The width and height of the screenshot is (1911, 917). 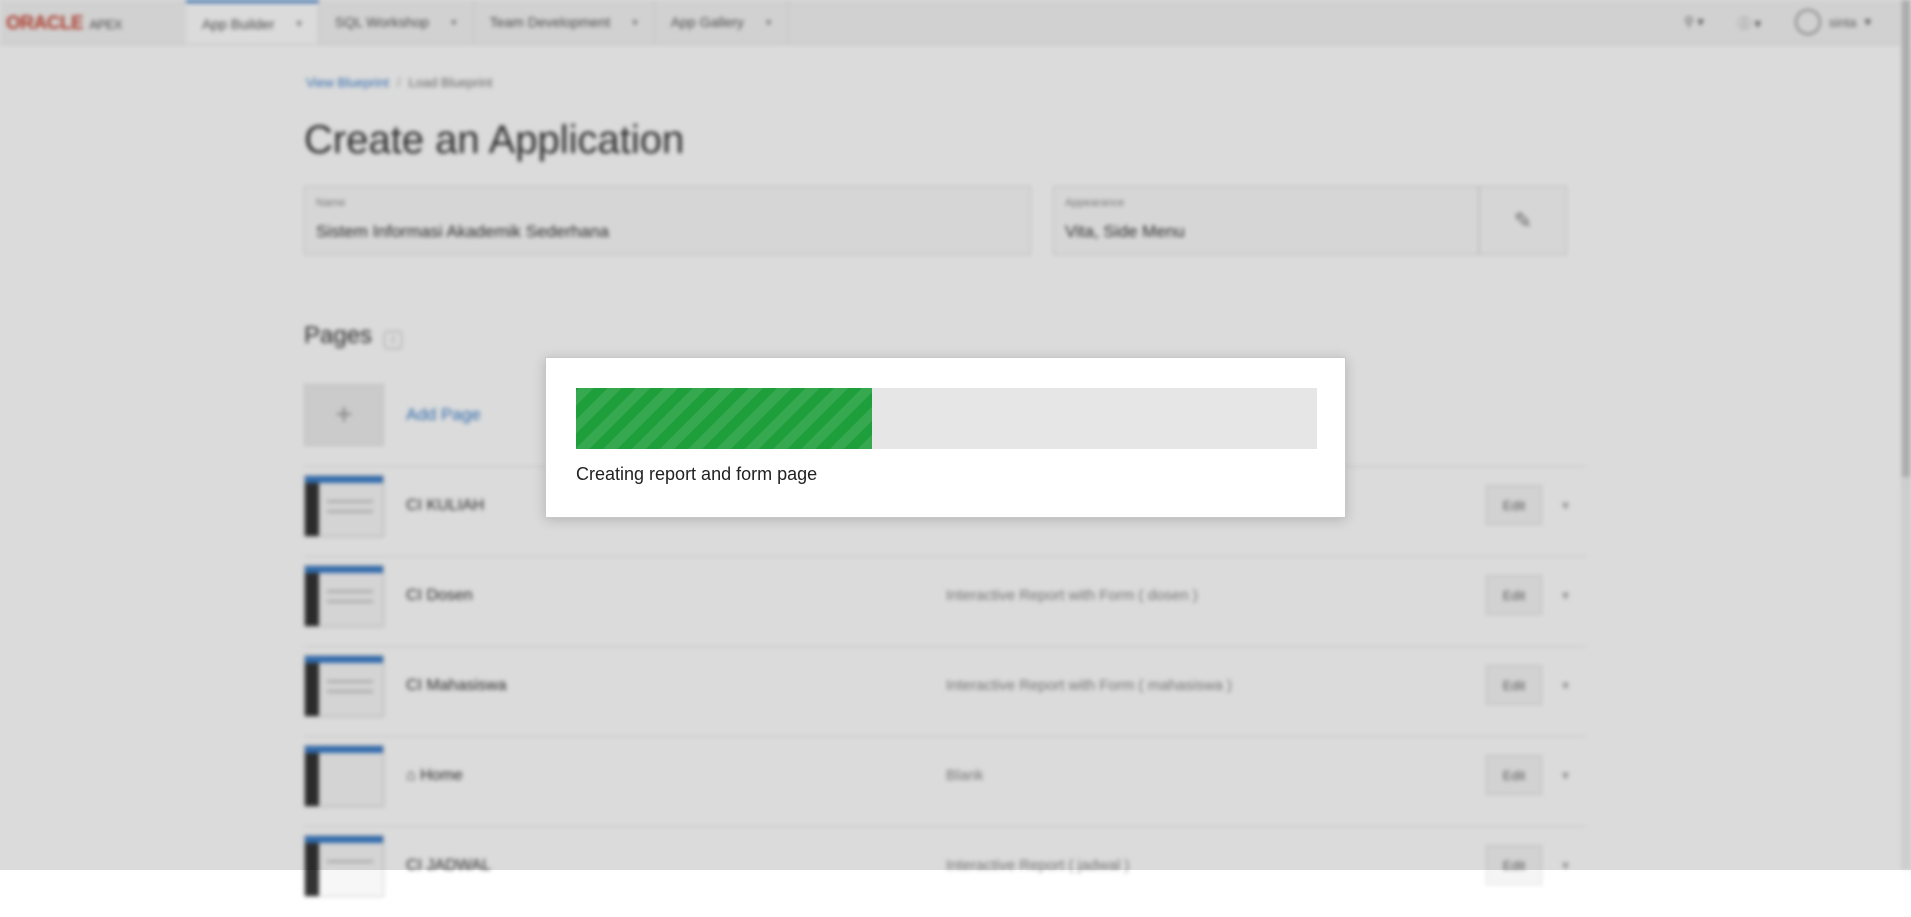 I want to click on progress-message: Creating report and form page, so click(x=697, y=474).